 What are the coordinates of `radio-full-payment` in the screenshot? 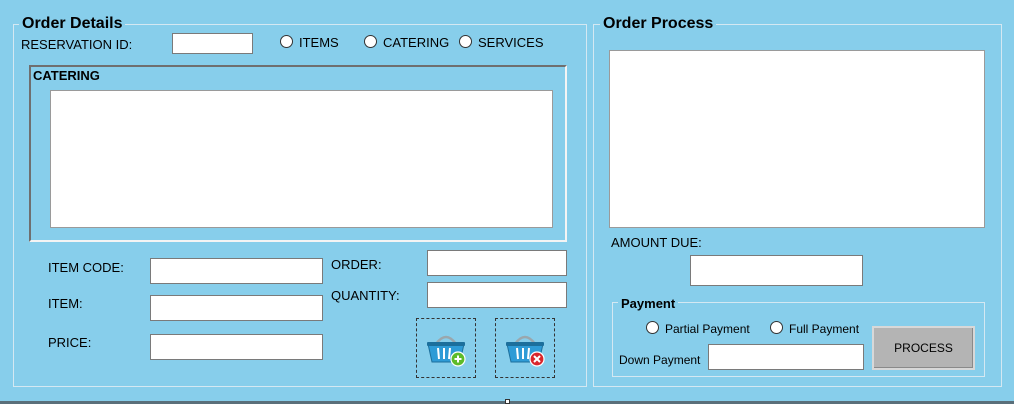 It's located at (776, 327).